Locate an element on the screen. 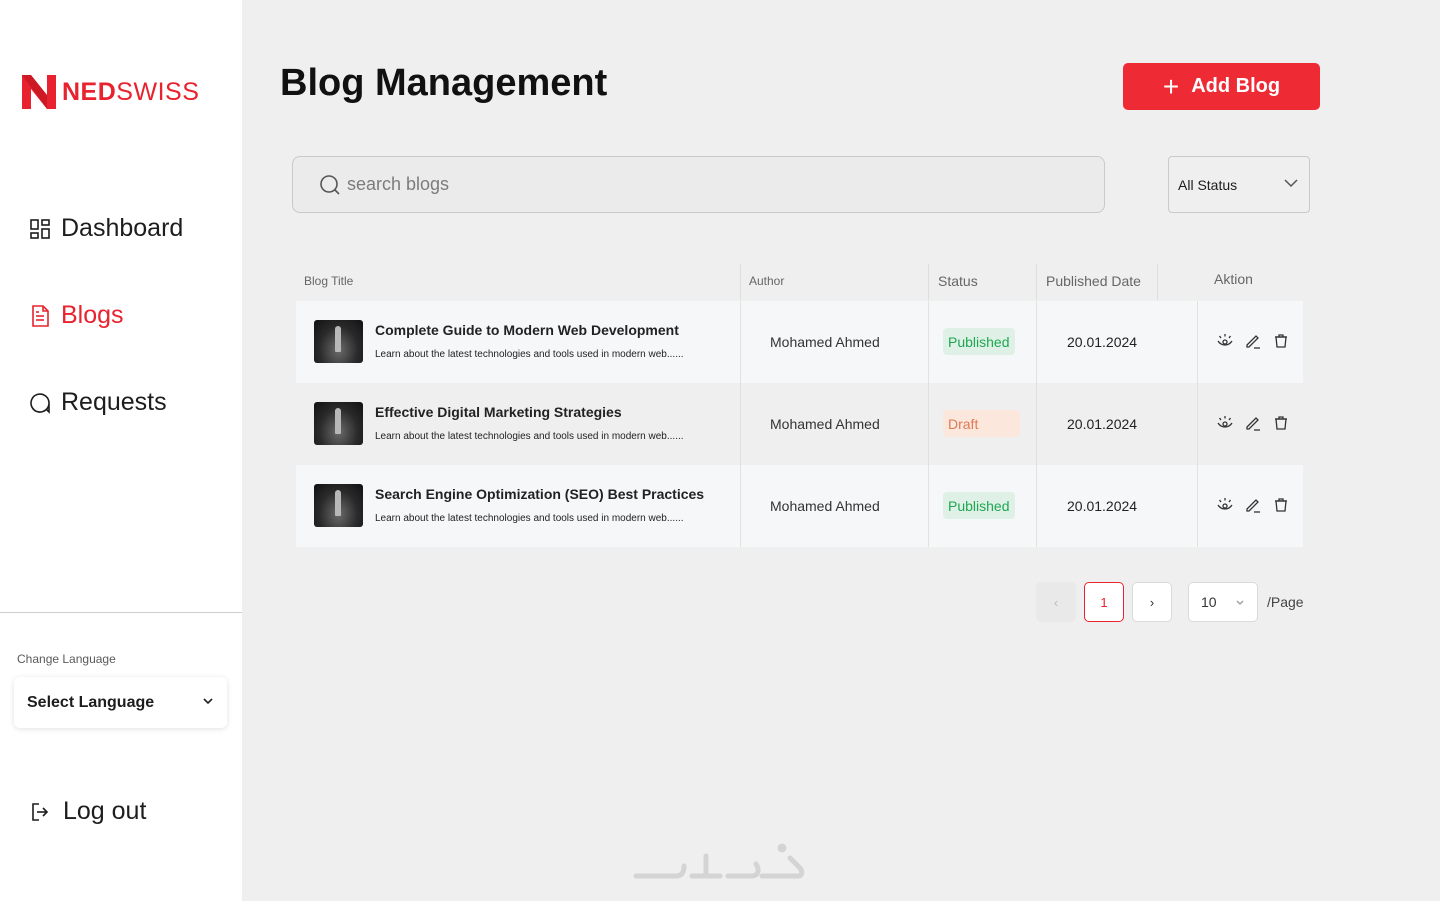 This screenshot has height=901, width=1440. pagination-prev-button: ‹ is located at coordinates (1056, 602).